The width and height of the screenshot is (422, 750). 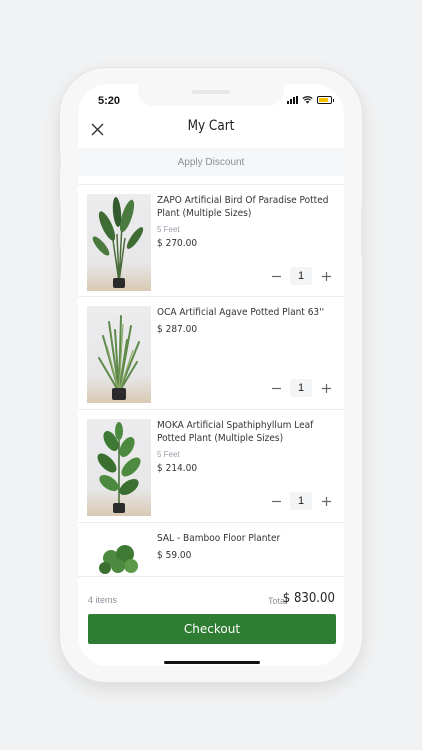 I want to click on item-name: OCA Artificial Agave Potted Plant 63'', so click(x=246, y=312).